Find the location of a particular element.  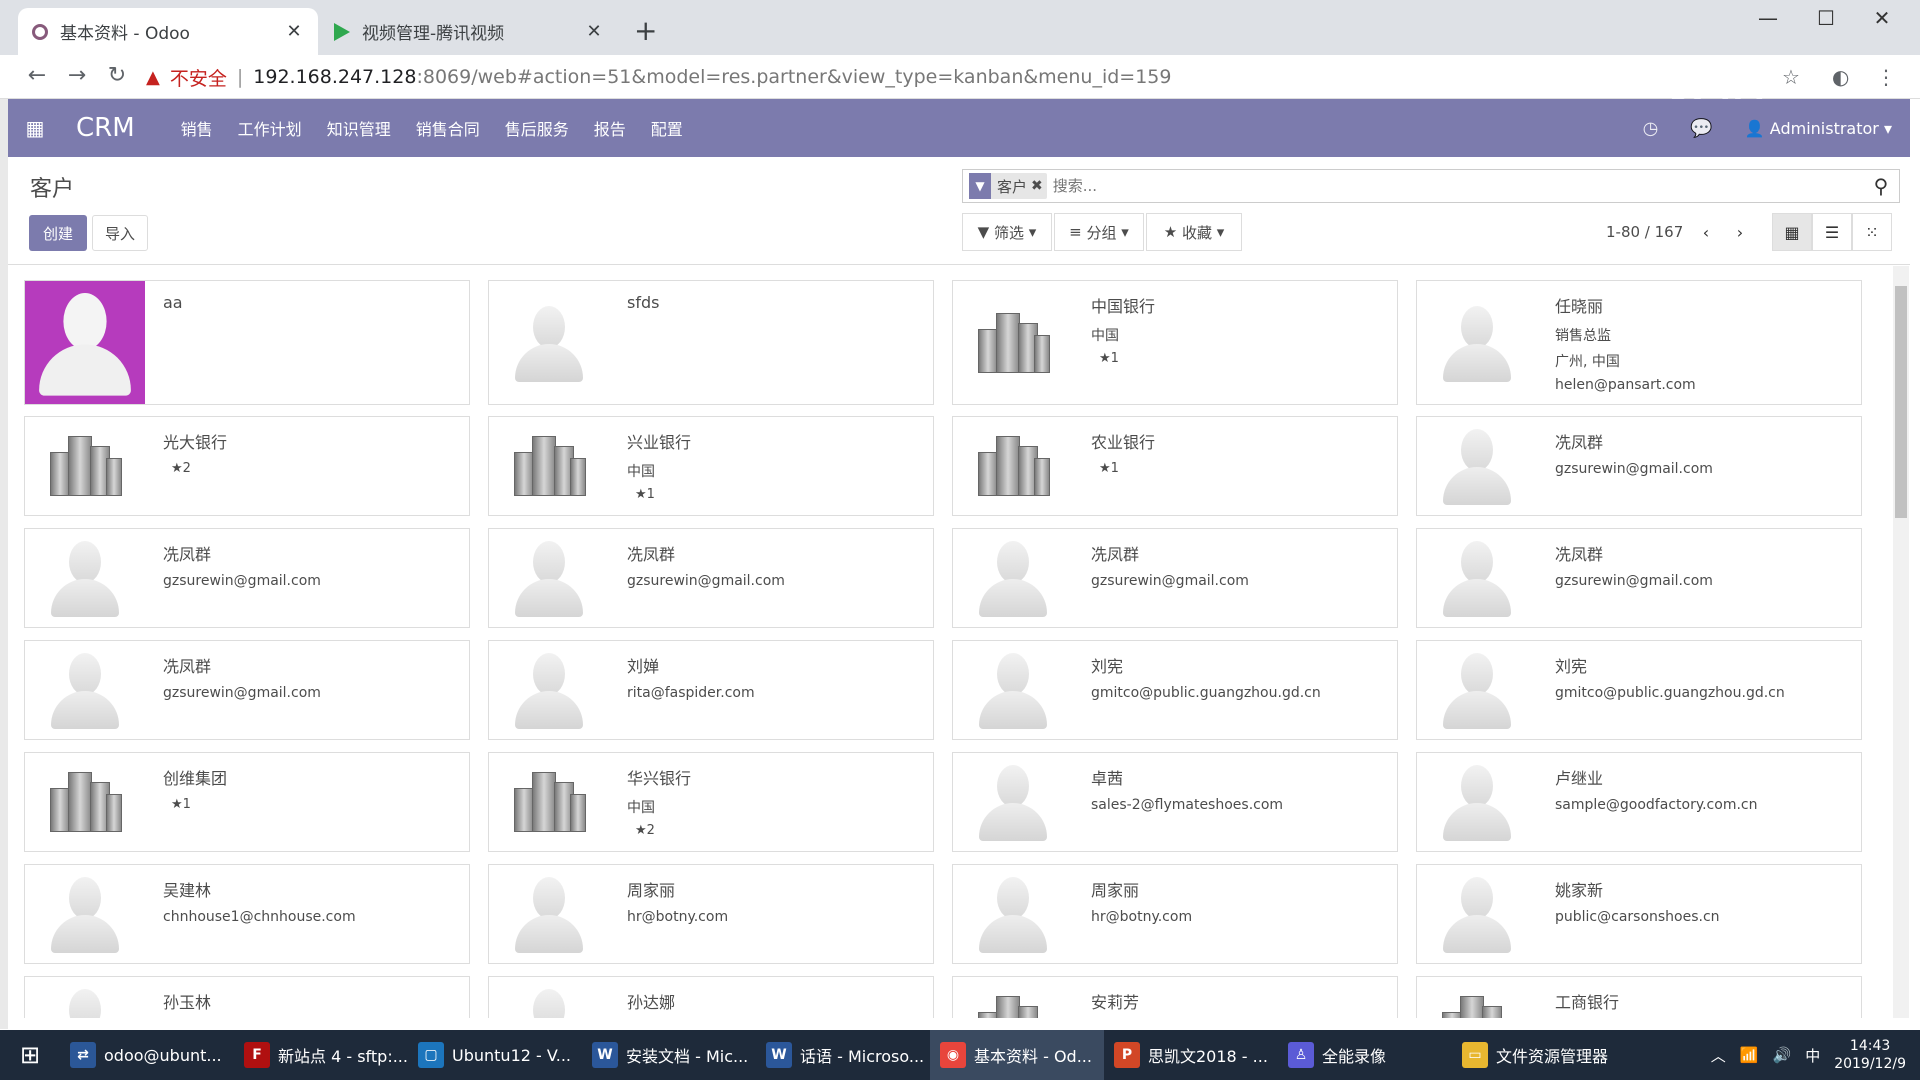

list-view-icon: ☰ is located at coordinates (1832, 232).